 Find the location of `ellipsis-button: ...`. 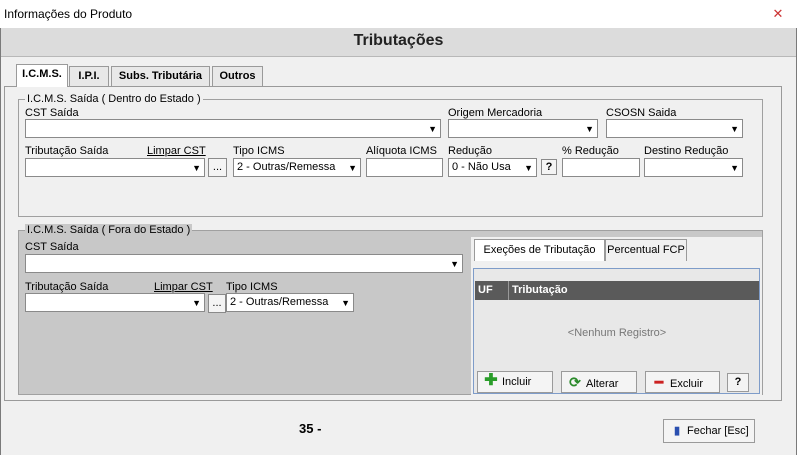

ellipsis-button: ... is located at coordinates (217, 167).